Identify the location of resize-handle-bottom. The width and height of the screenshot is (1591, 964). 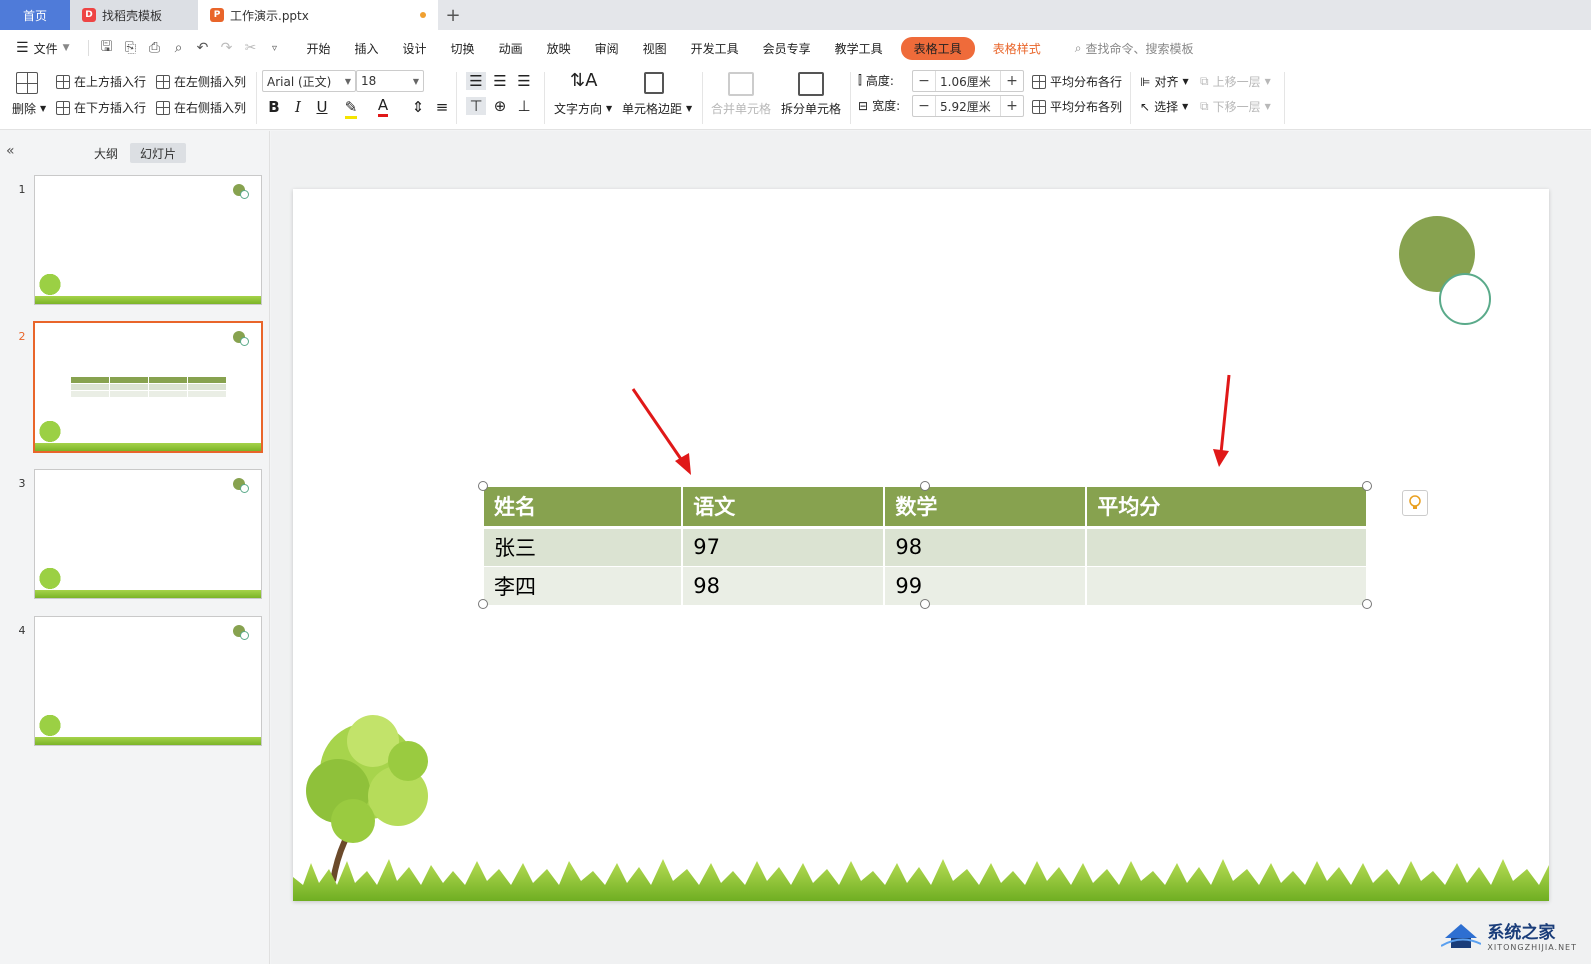
(925, 604).